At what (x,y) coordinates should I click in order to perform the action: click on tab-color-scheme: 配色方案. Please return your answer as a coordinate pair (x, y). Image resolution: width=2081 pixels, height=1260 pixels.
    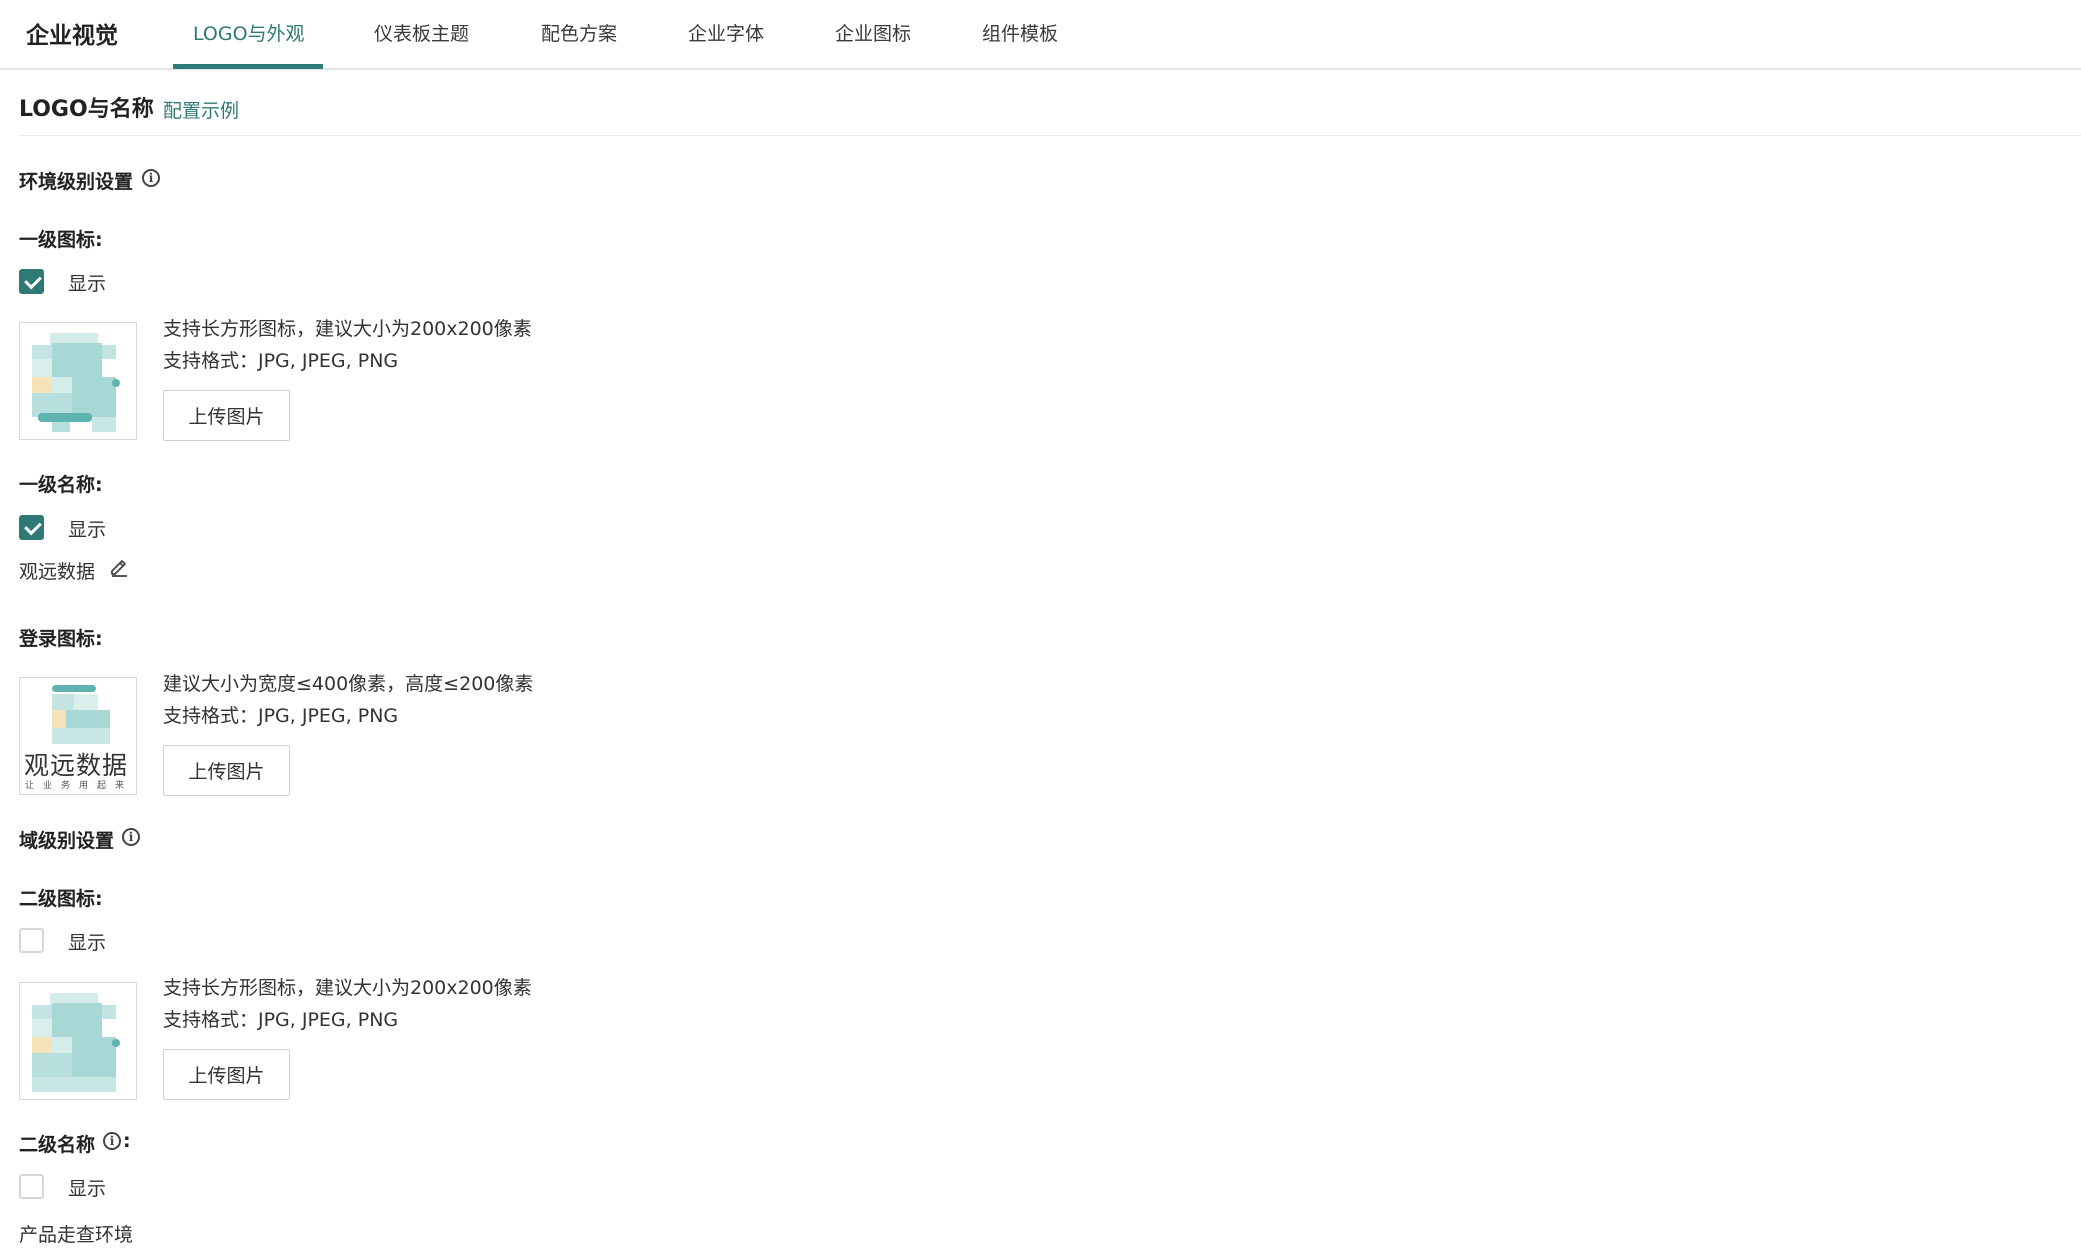
    Looking at the image, I should click on (579, 32).